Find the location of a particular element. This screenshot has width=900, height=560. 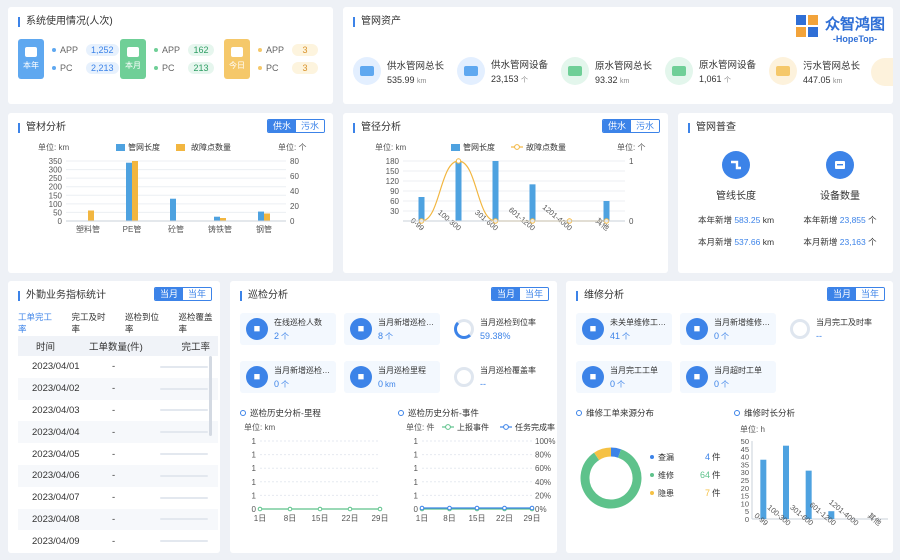

stat-card: ■ 当月新增巡检… 0 个 is located at coordinates (288, 377).